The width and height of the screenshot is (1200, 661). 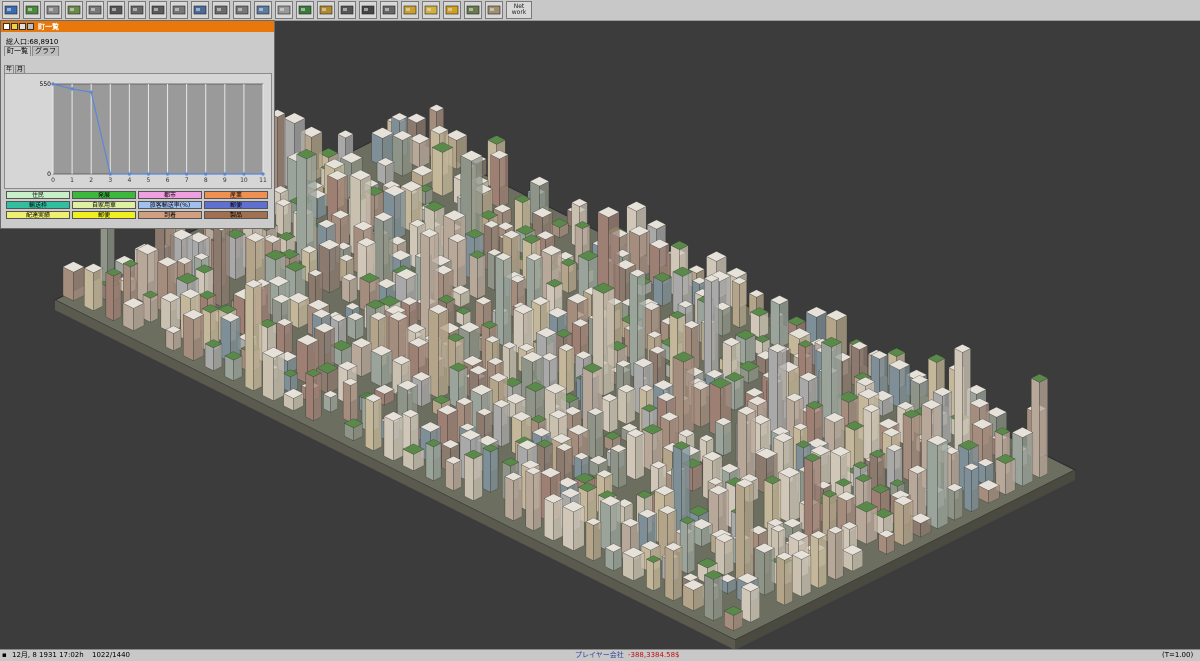 What do you see at coordinates (6, 26) in the screenshot?
I see `close-icon` at bounding box center [6, 26].